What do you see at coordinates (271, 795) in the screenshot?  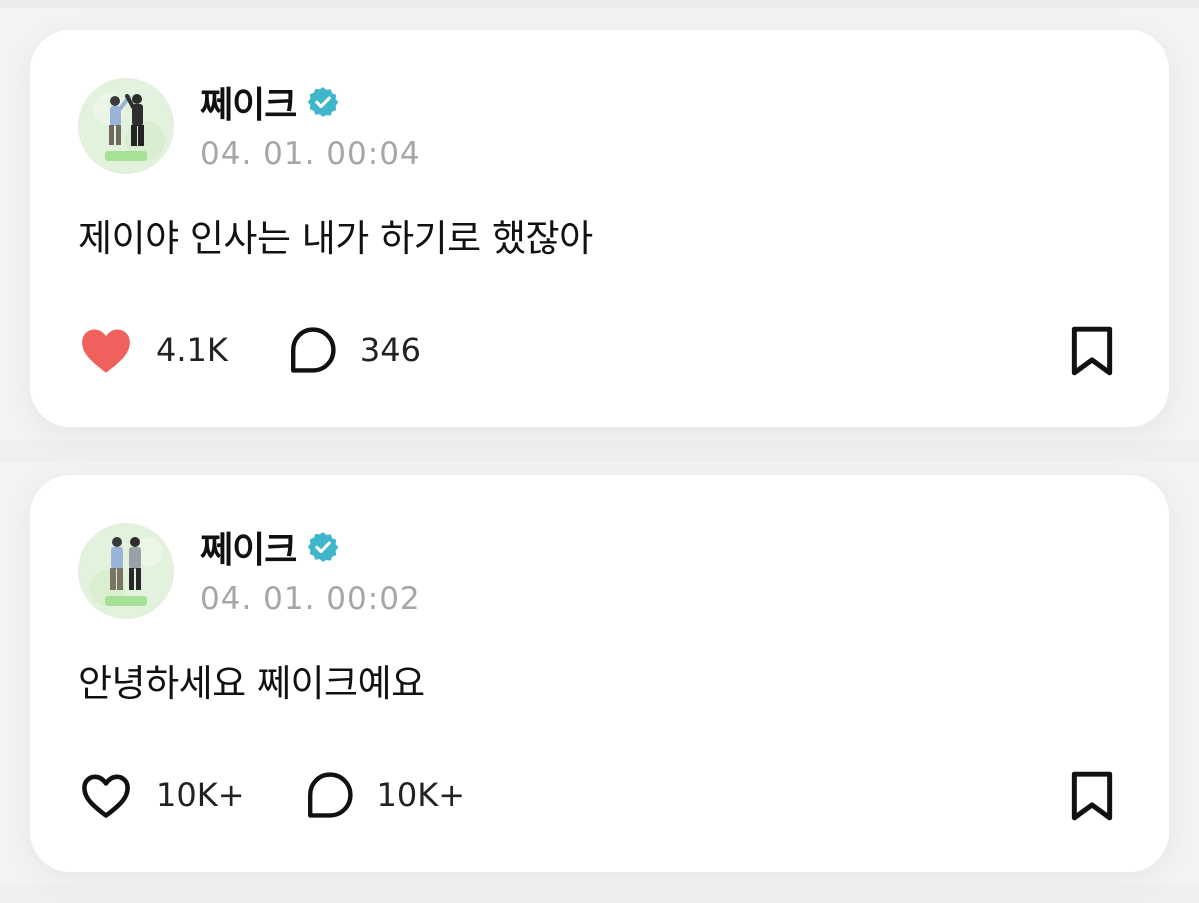 I see `post-actions: 10K+ 10K+` at bounding box center [271, 795].